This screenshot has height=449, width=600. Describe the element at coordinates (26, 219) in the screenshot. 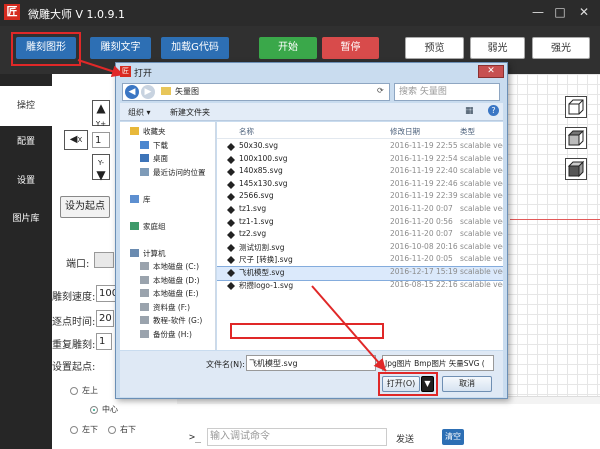

I see `nav-item-image-library: 图片库` at that location.